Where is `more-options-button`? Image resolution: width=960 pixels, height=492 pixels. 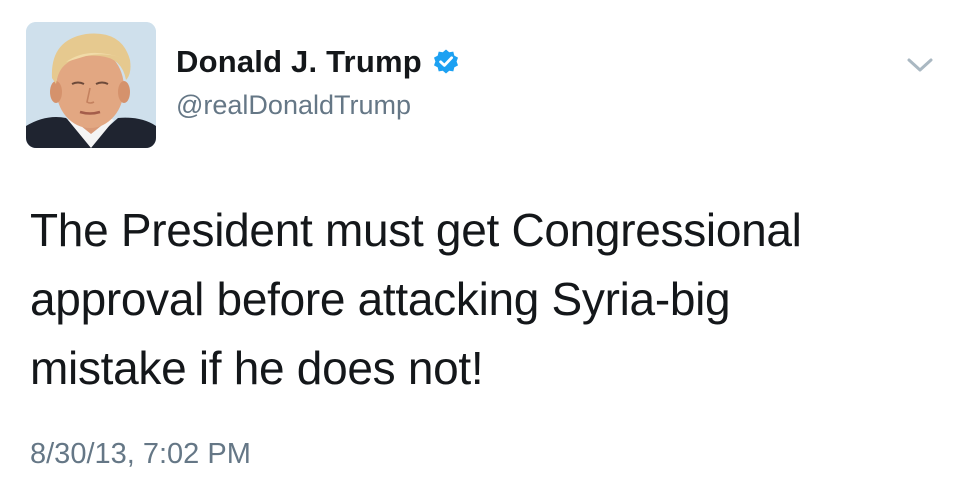
more-options-button is located at coordinates (920, 65).